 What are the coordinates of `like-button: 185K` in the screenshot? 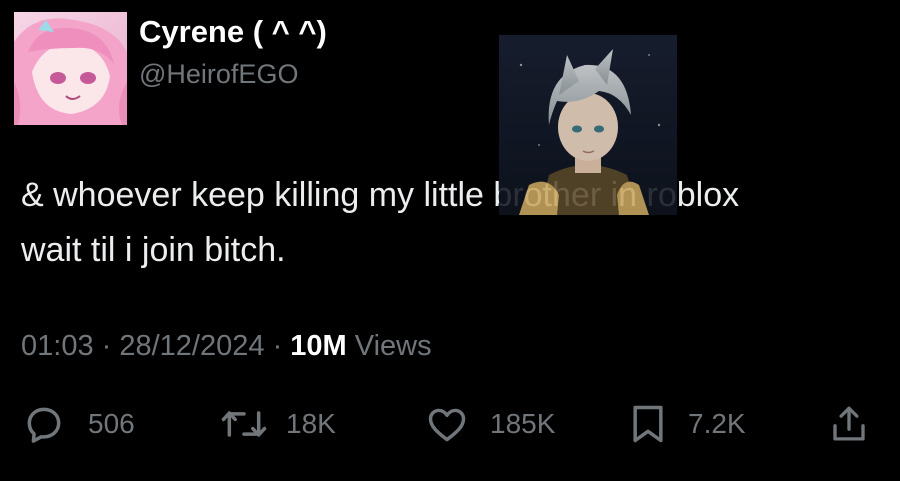 It's located at (489, 424).